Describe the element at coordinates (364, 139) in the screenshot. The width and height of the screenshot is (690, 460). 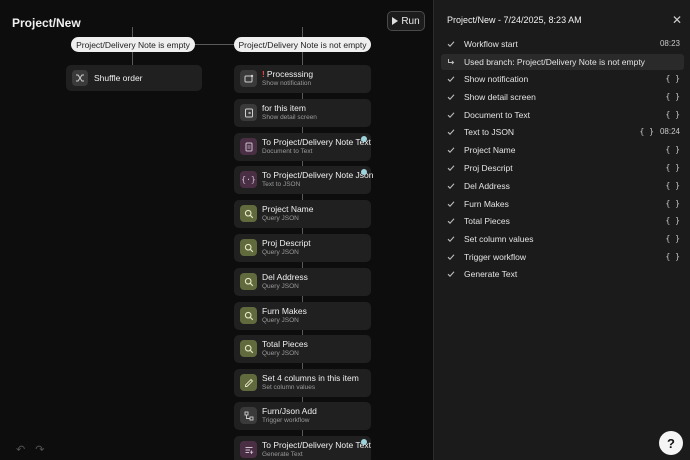
I see `status-badge` at that location.